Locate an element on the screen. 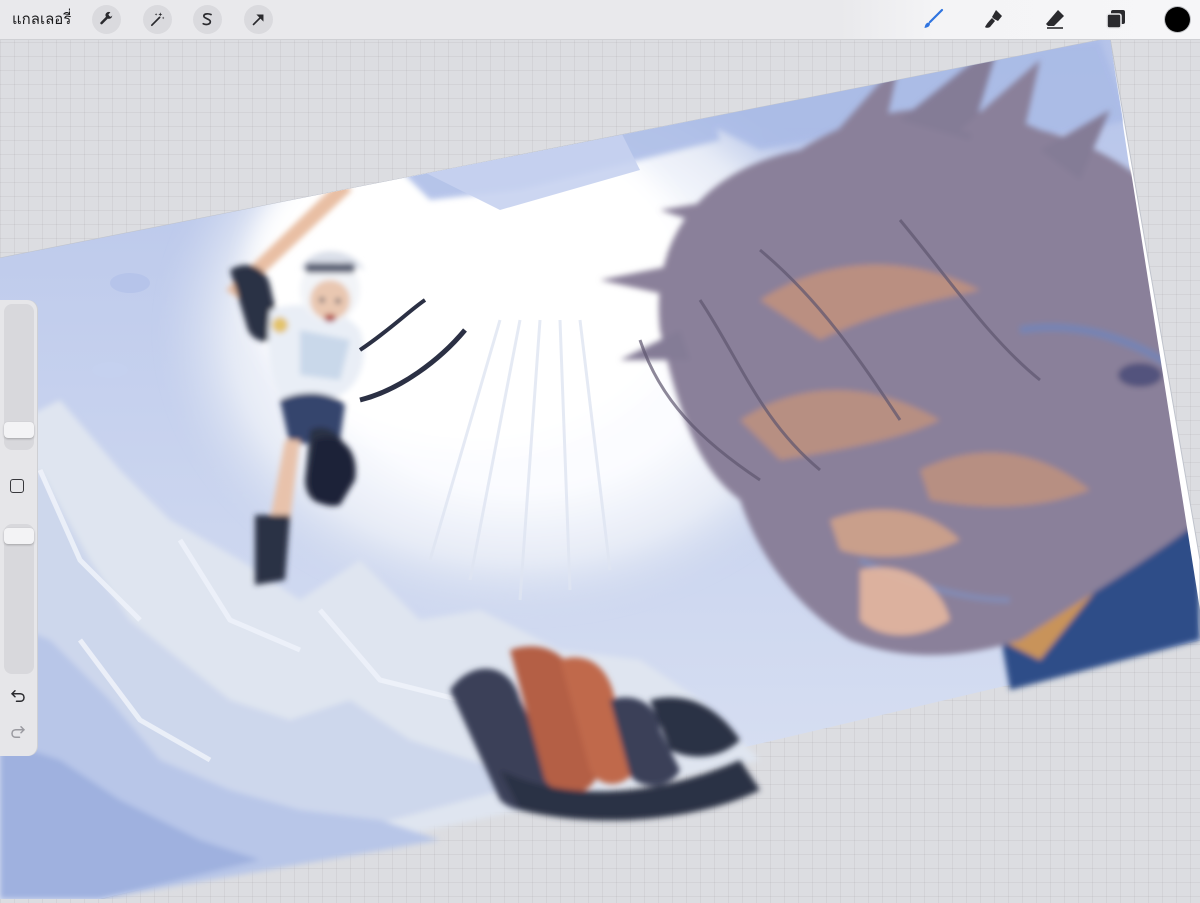  wrench-icon is located at coordinates (106, 18).